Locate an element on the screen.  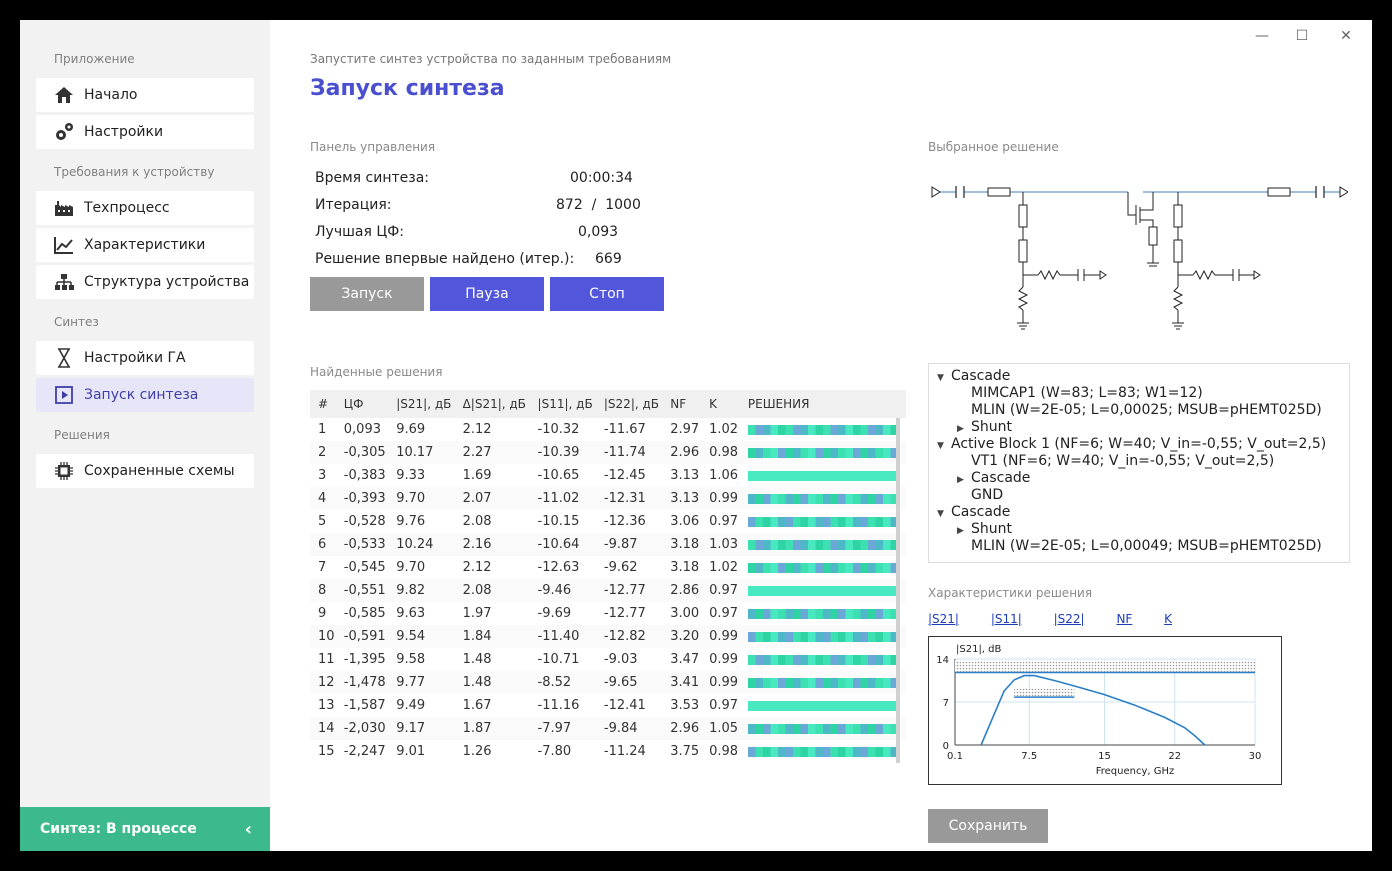
table-row: 2 -0,305 10.17 2.27 -10.39 -11.74 2.96 0.98 is located at coordinates (608, 452).